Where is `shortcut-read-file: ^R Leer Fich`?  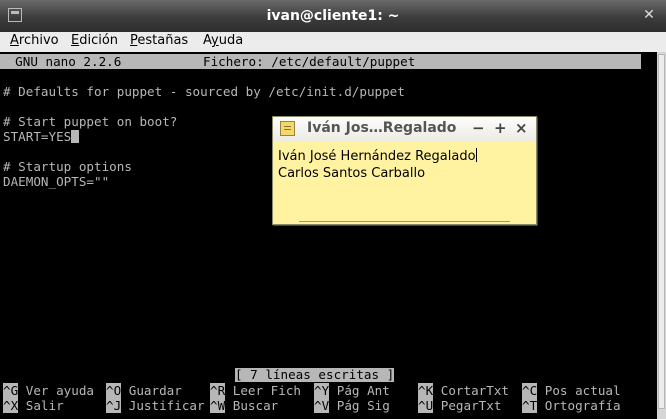 shortcut-read-file: ^R Leer Fich is located at coordinates (255, 390).